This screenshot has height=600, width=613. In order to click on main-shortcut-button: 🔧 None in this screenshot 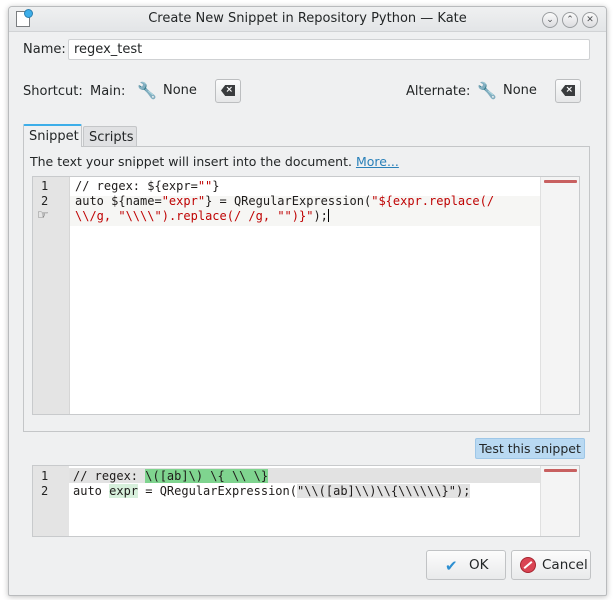, I will do `click(171, 91)`.